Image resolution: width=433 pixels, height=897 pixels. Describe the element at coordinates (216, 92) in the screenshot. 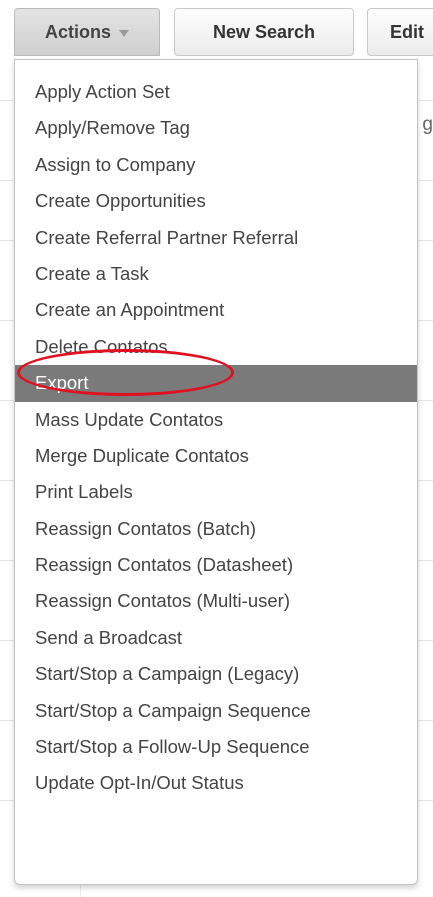

I see `menu-item-apply-action-set: Apply Action Set` at that location.